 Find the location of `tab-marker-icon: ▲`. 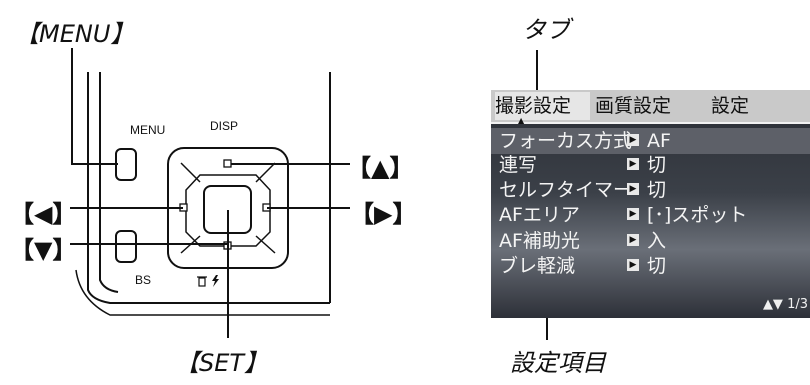

tab-marker-icon: ▲ is located at coordinates (521, 120).